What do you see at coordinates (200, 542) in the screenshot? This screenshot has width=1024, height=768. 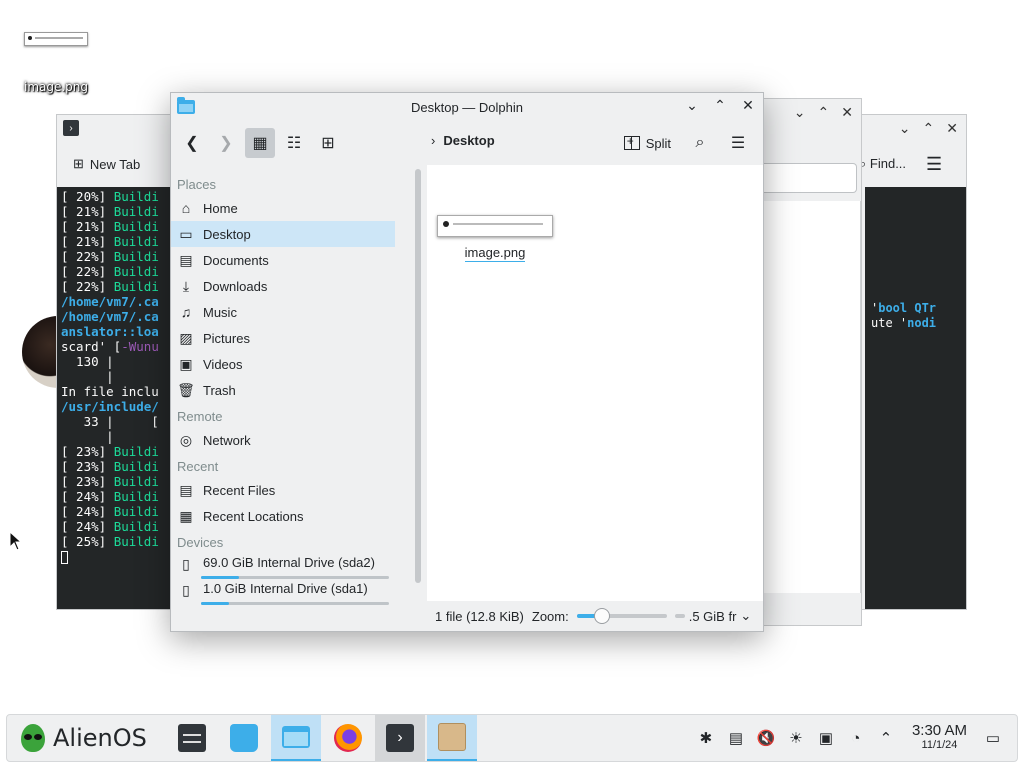 I see `places-section-header: Devices` at bounding box center [200, 542].